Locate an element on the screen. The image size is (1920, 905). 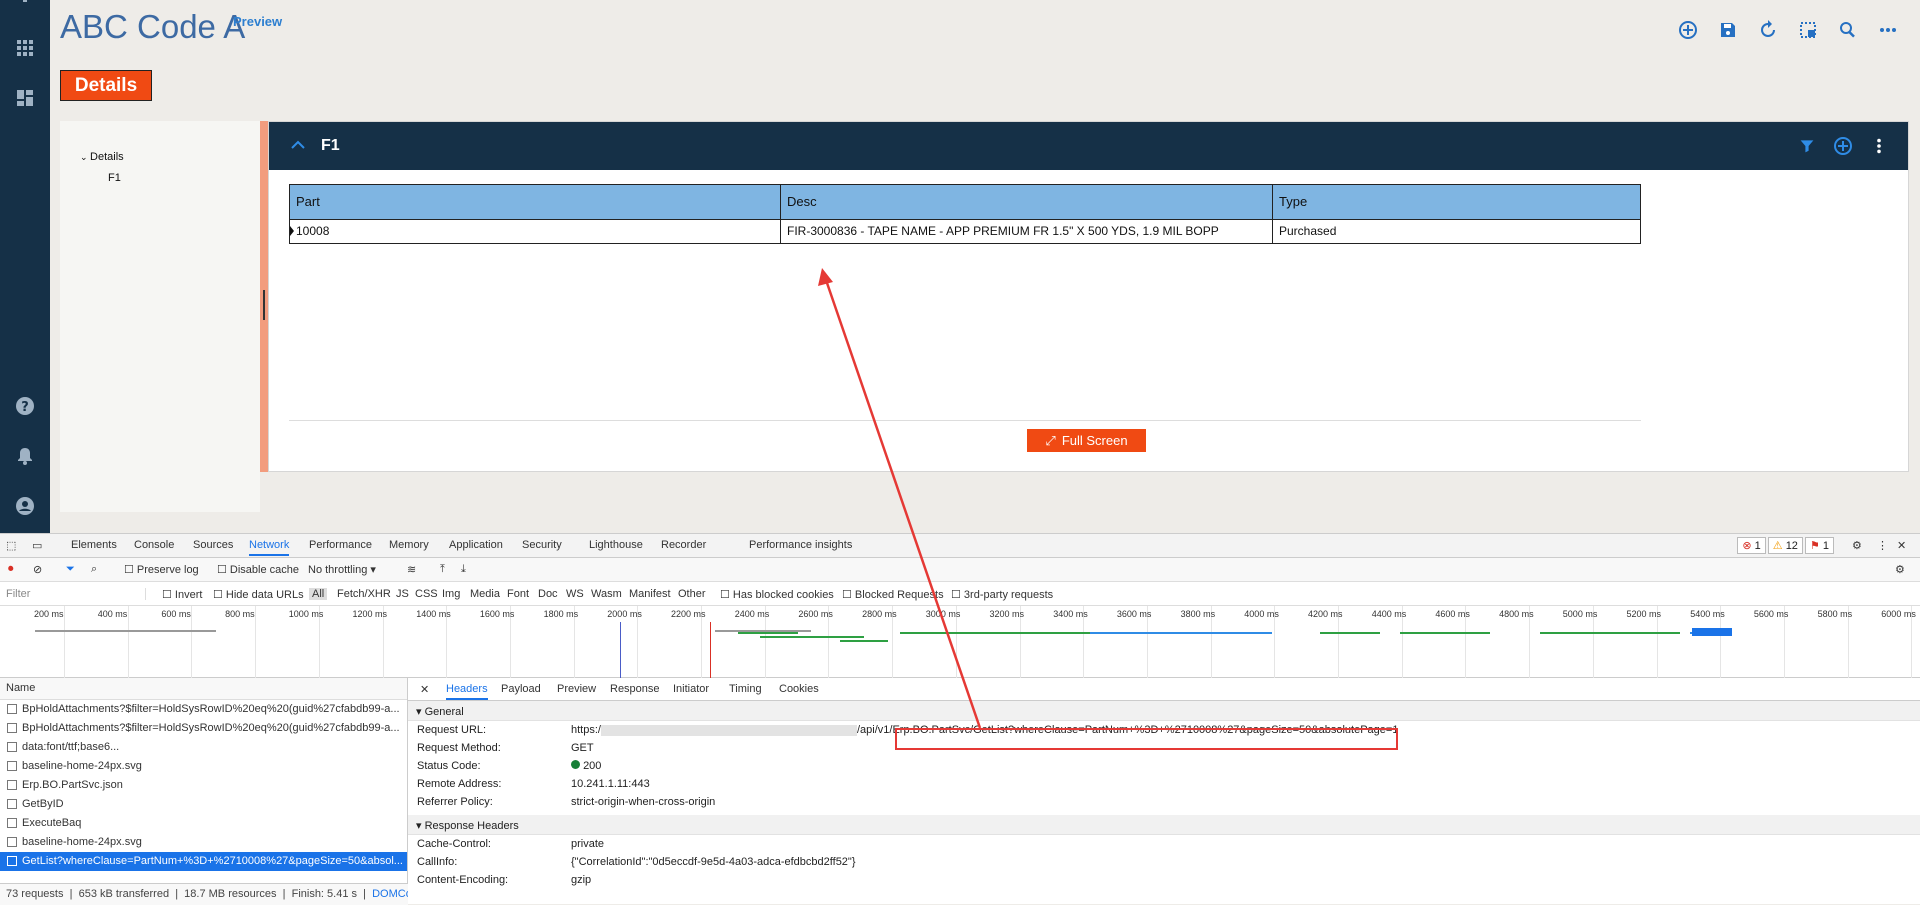
tab-sources: Sources is located at coordinates (213, 545).